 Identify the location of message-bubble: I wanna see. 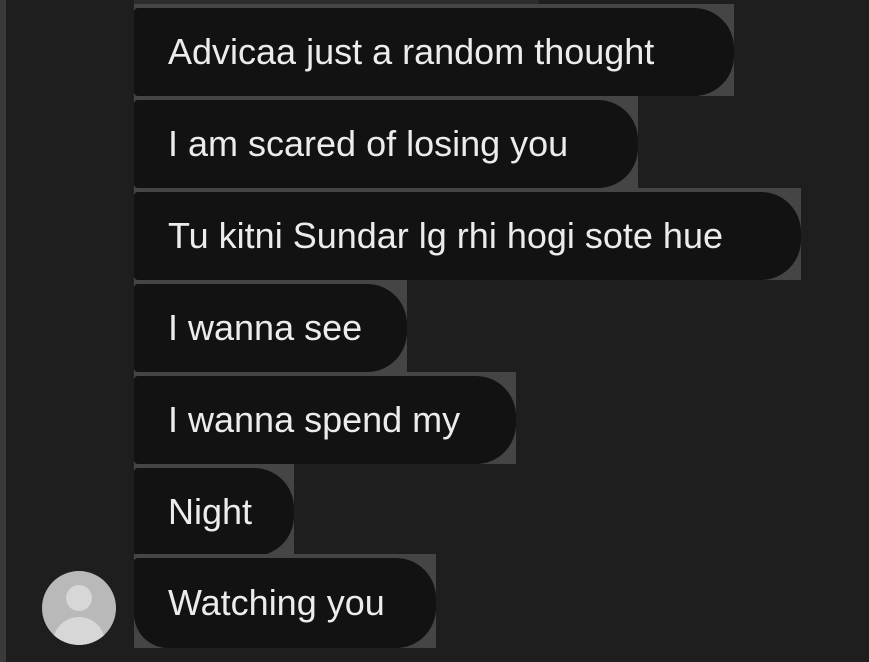
(270, 328).